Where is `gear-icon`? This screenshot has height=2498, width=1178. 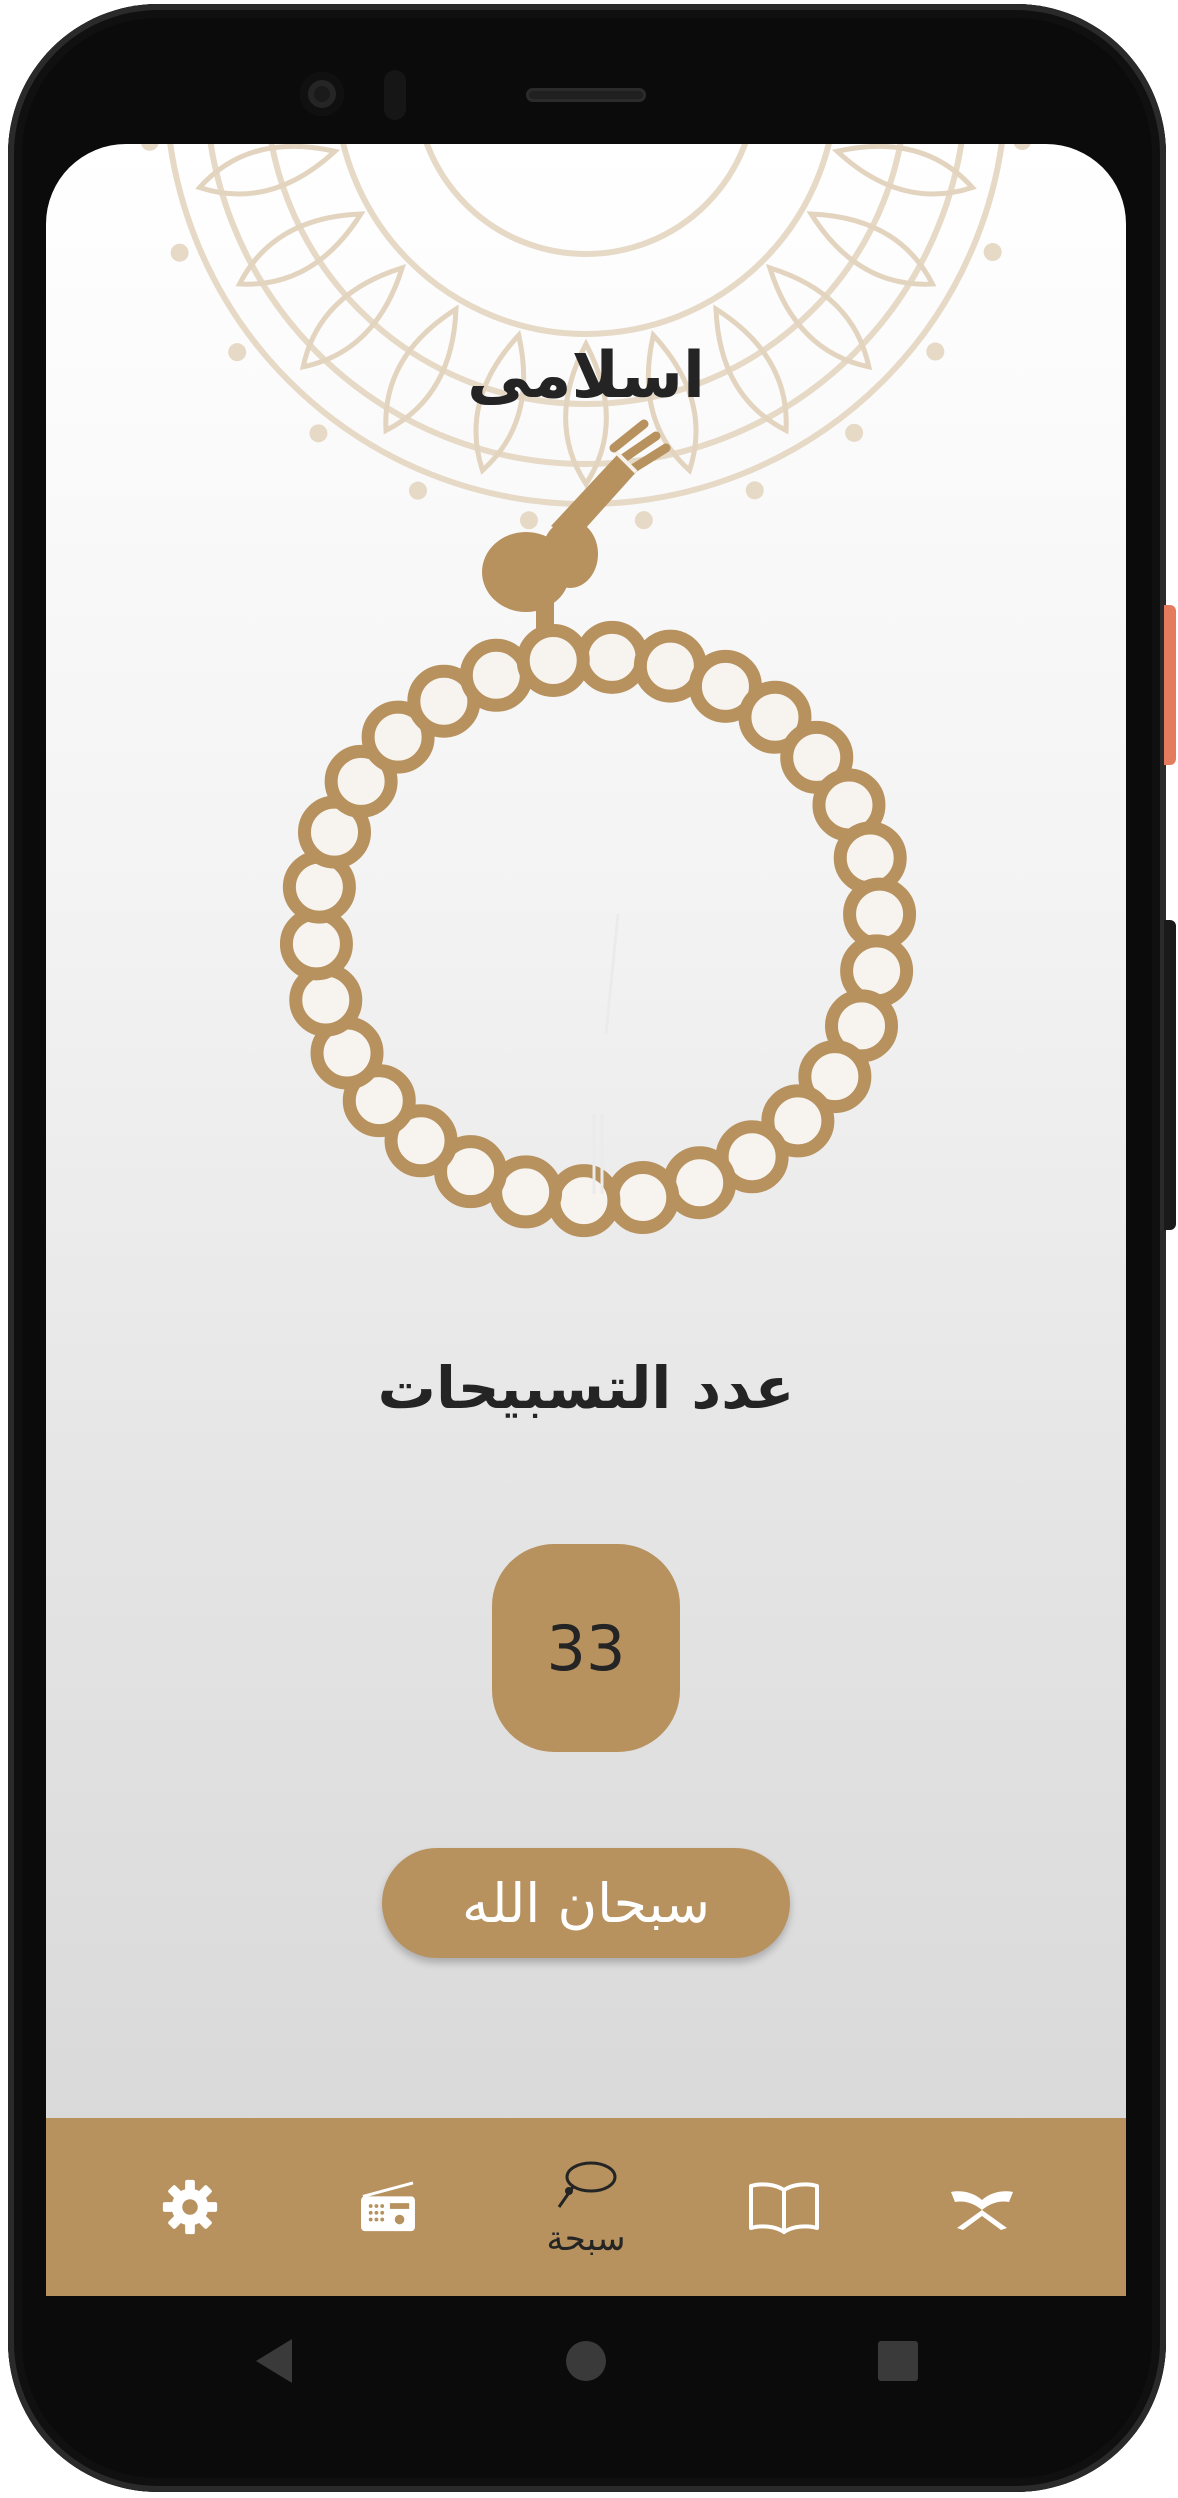 gear-icon is located at coordinates (190, 2207).